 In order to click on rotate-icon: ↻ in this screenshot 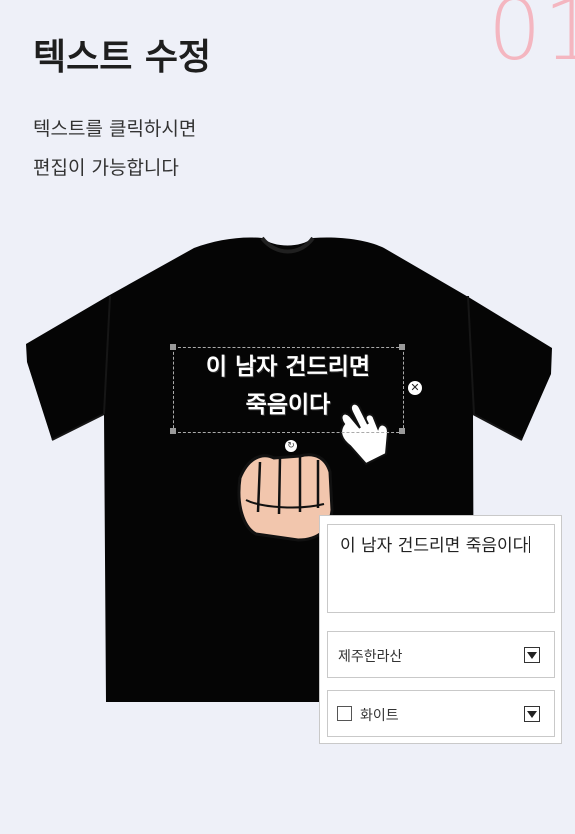, I will do `click(291, 446)`.